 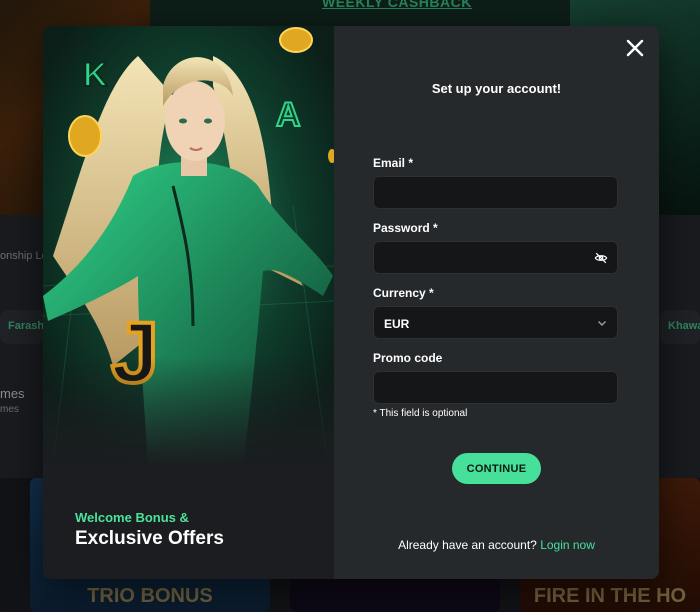 I want to click on promo-code-field, so click(x=495, y=387).